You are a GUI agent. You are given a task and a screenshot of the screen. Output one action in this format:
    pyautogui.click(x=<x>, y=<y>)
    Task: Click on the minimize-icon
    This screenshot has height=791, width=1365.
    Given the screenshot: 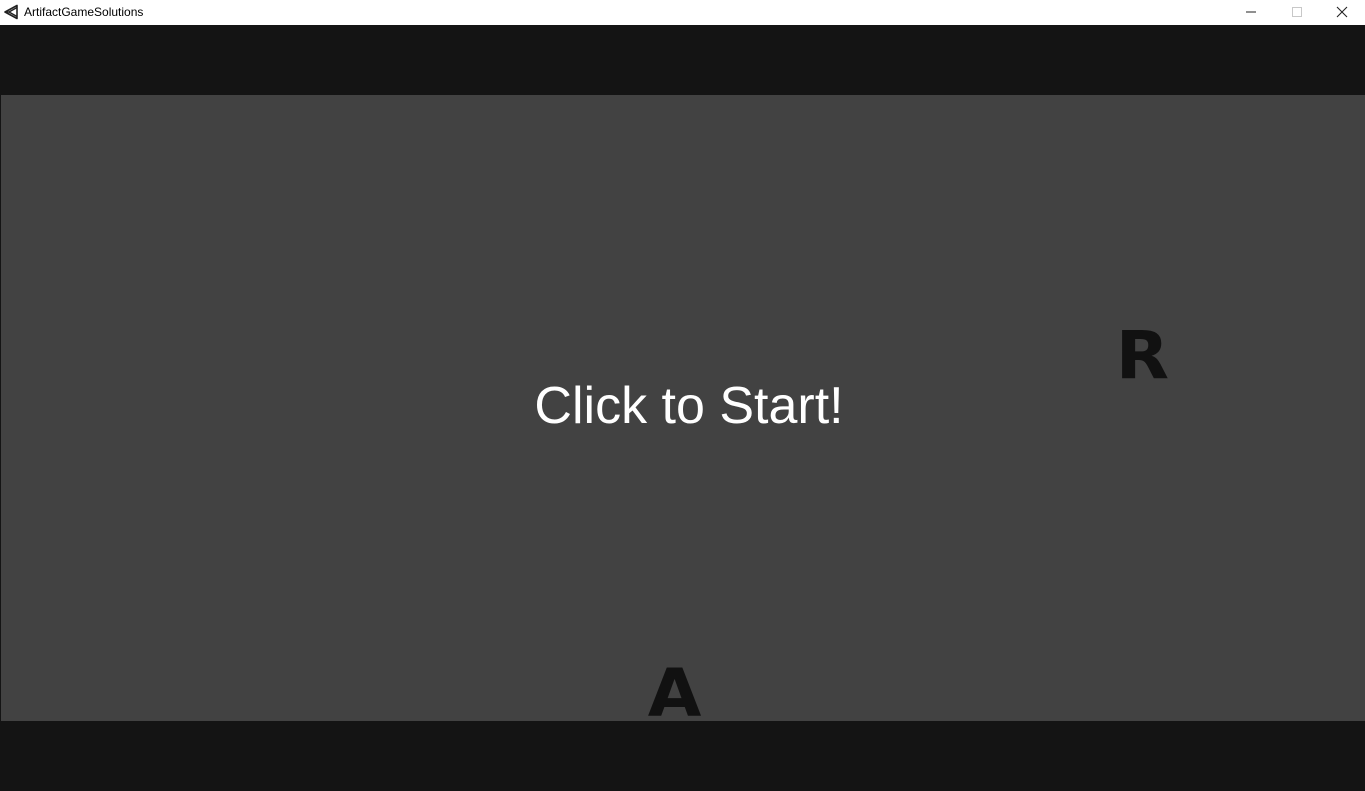 What is the action you would take?
    pyautogui.click(x=1251, y=12)
    